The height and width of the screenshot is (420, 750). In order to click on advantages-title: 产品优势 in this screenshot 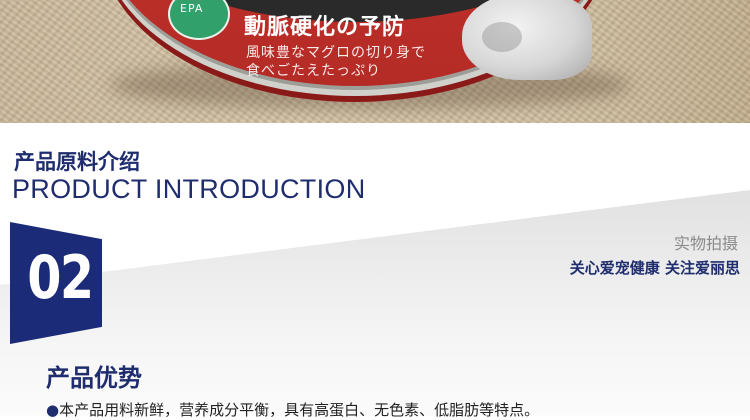, I will do `click(94, 378)`.